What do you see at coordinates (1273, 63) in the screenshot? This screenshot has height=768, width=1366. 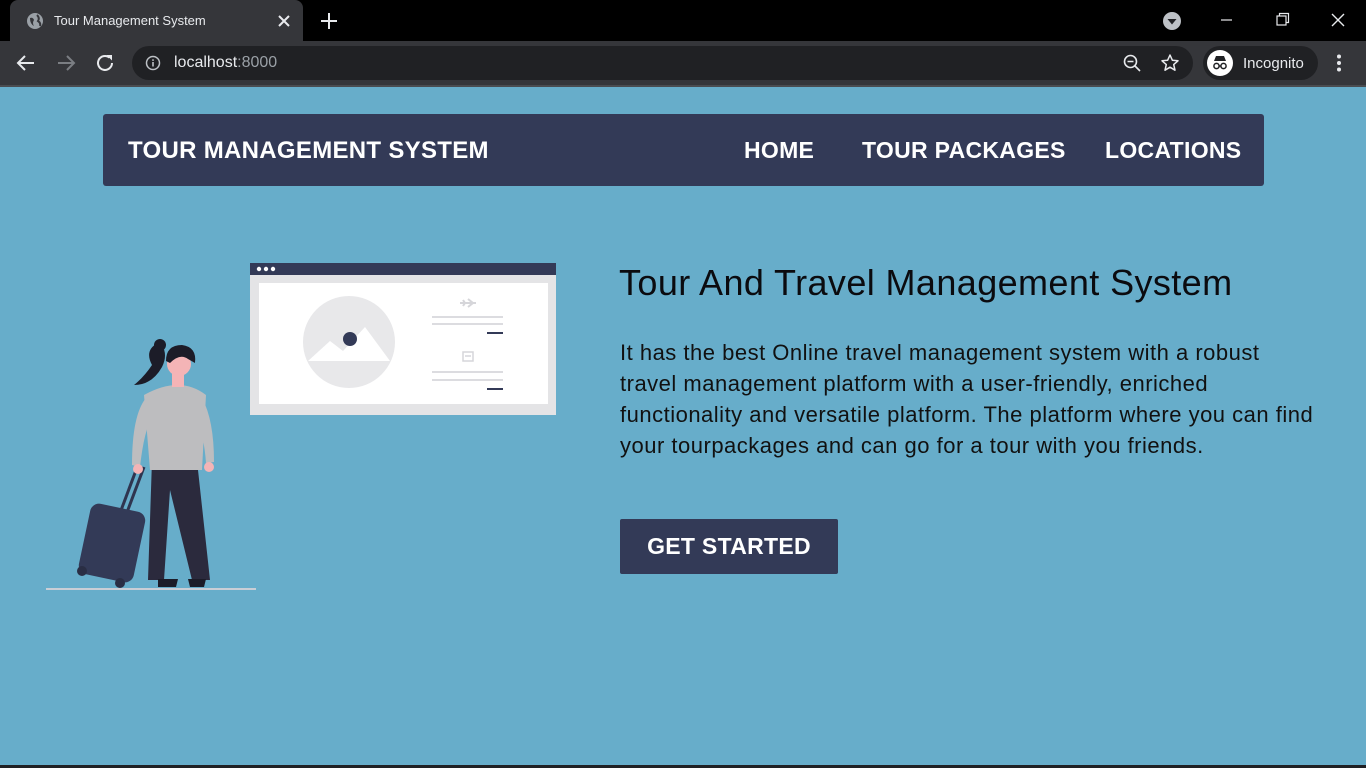 I see `incognito-label: Incognito` at bounding box center [1273, 63].